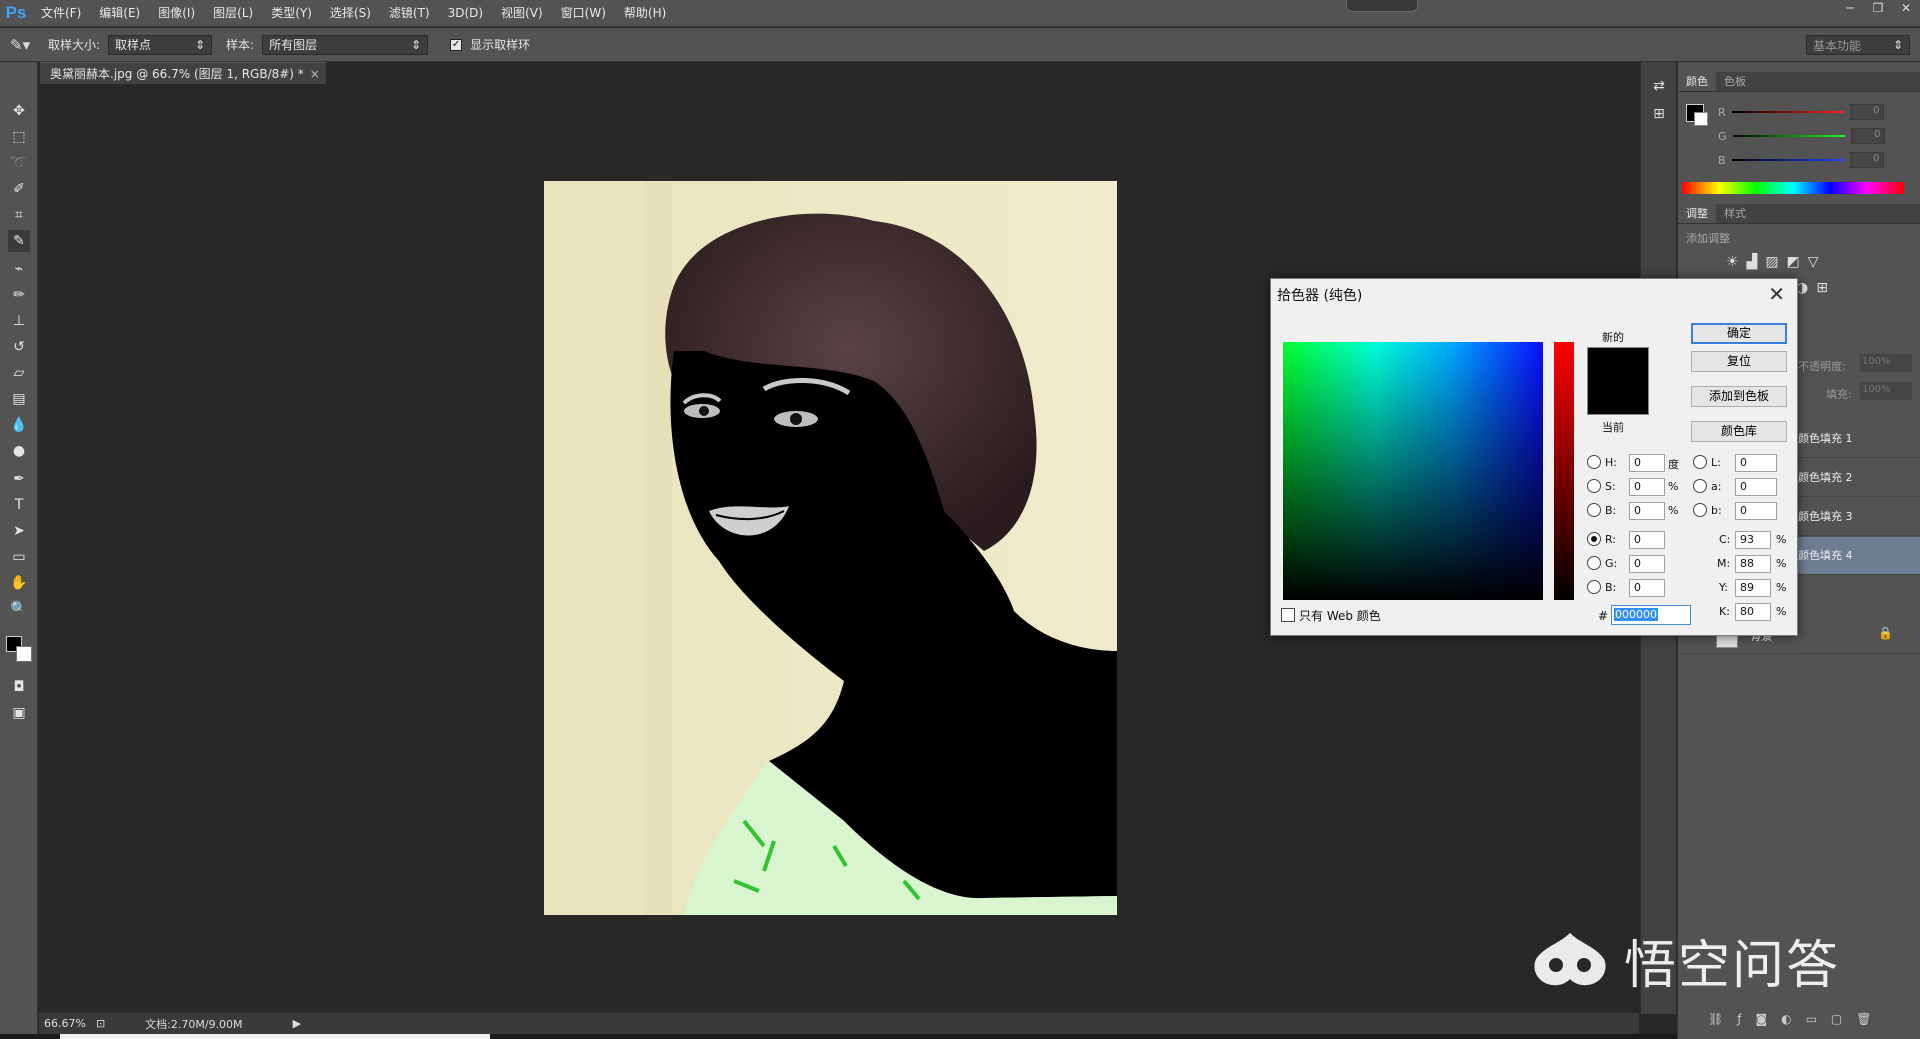 The height and width of the screenshot is (1039, 1920). What do you see at coordinates (1413, 471) in the screenshot?
I see `color-field` at bounding box center [1413, 471].